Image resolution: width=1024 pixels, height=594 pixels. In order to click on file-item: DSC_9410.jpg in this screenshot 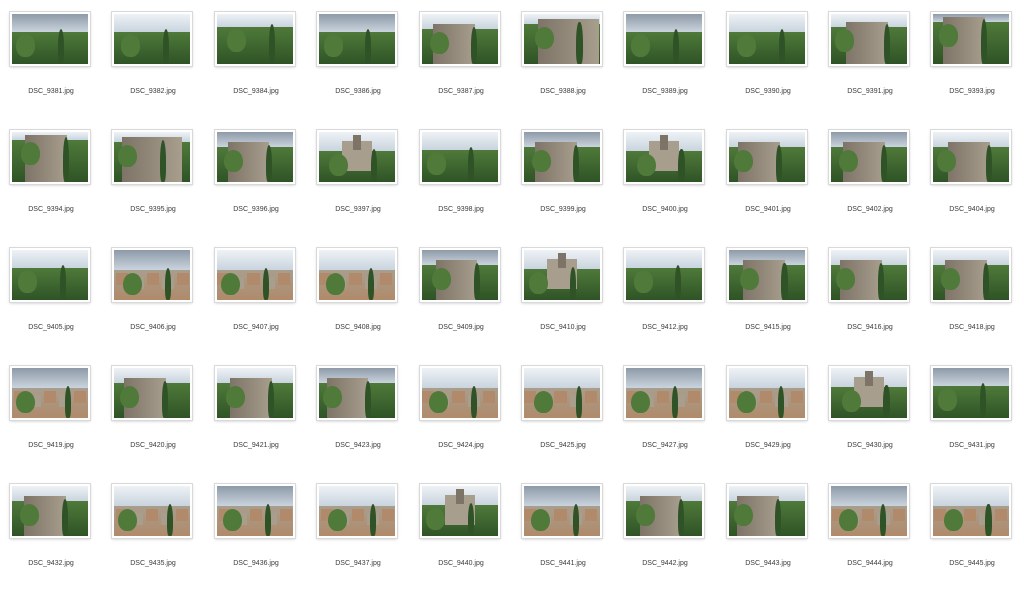, I will do `click(565, 299)`.